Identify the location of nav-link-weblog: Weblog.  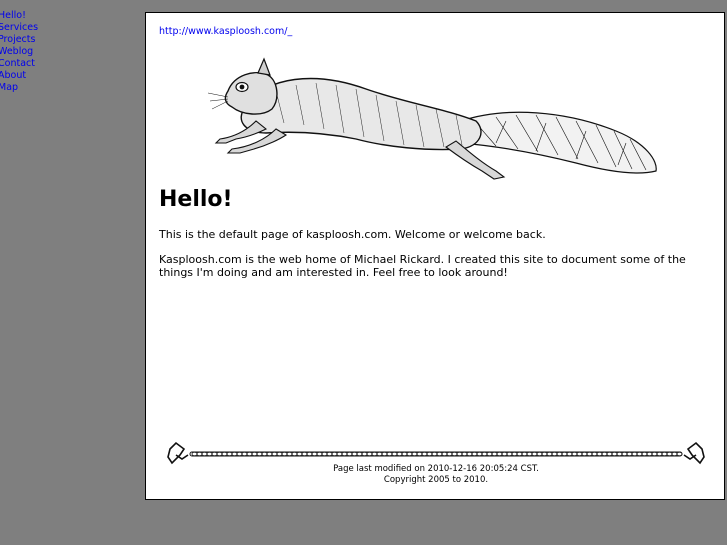
(39, 52).